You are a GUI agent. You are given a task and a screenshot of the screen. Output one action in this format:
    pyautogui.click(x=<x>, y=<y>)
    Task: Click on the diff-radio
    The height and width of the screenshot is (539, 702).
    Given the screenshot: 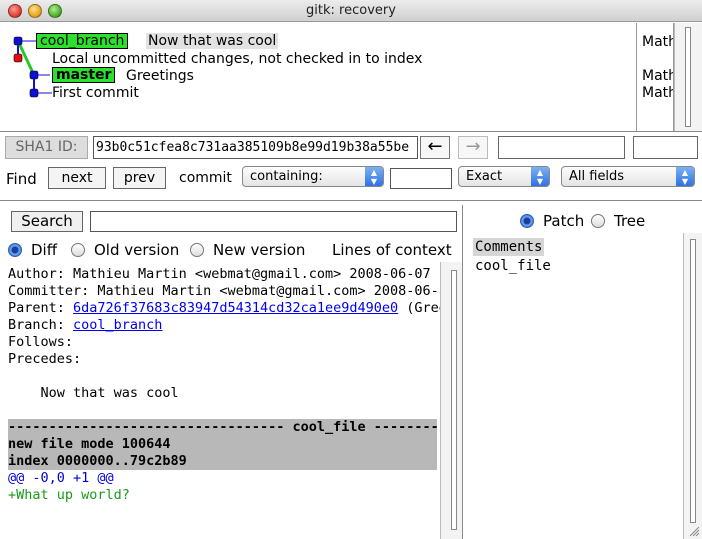 What is the action you would take?
    pyautogui.click(x=15, y=250)
    